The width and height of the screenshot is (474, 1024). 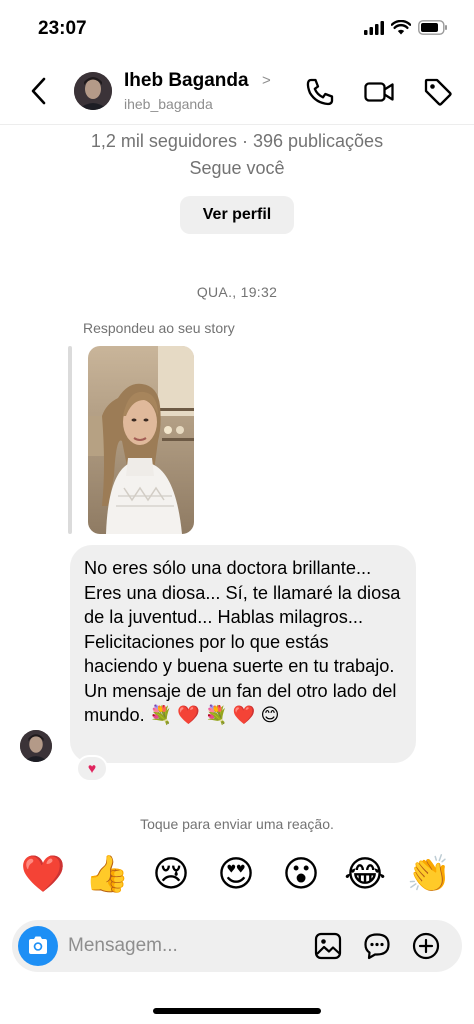 I want to click on reaction-laughing: 😂, so click(x=365, y=875).